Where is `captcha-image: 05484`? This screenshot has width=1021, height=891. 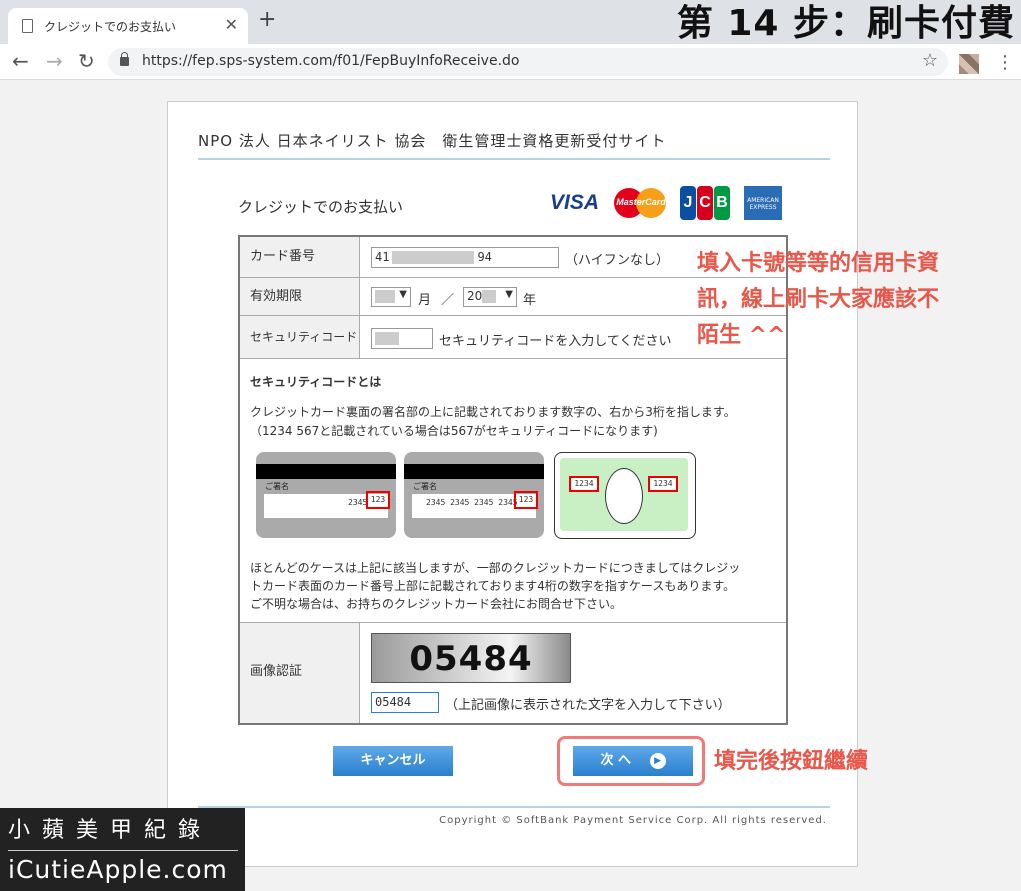 captcha-image: 05484 is located at coordinates (471, 658).